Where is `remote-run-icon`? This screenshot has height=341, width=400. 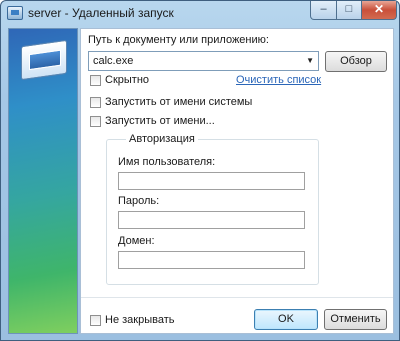
remote-run-icon is located at coordinates (15, 13).